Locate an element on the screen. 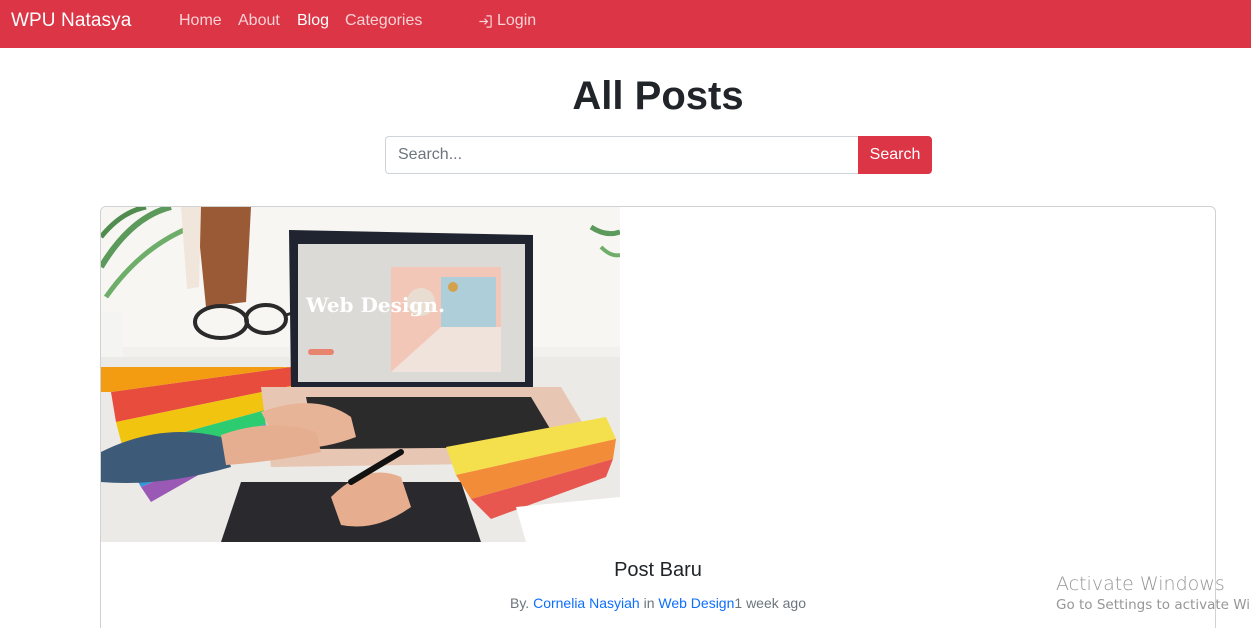 This screenshot has width=1251, height=628. post-category-link: Web Design is located at coordinates (696, 603).